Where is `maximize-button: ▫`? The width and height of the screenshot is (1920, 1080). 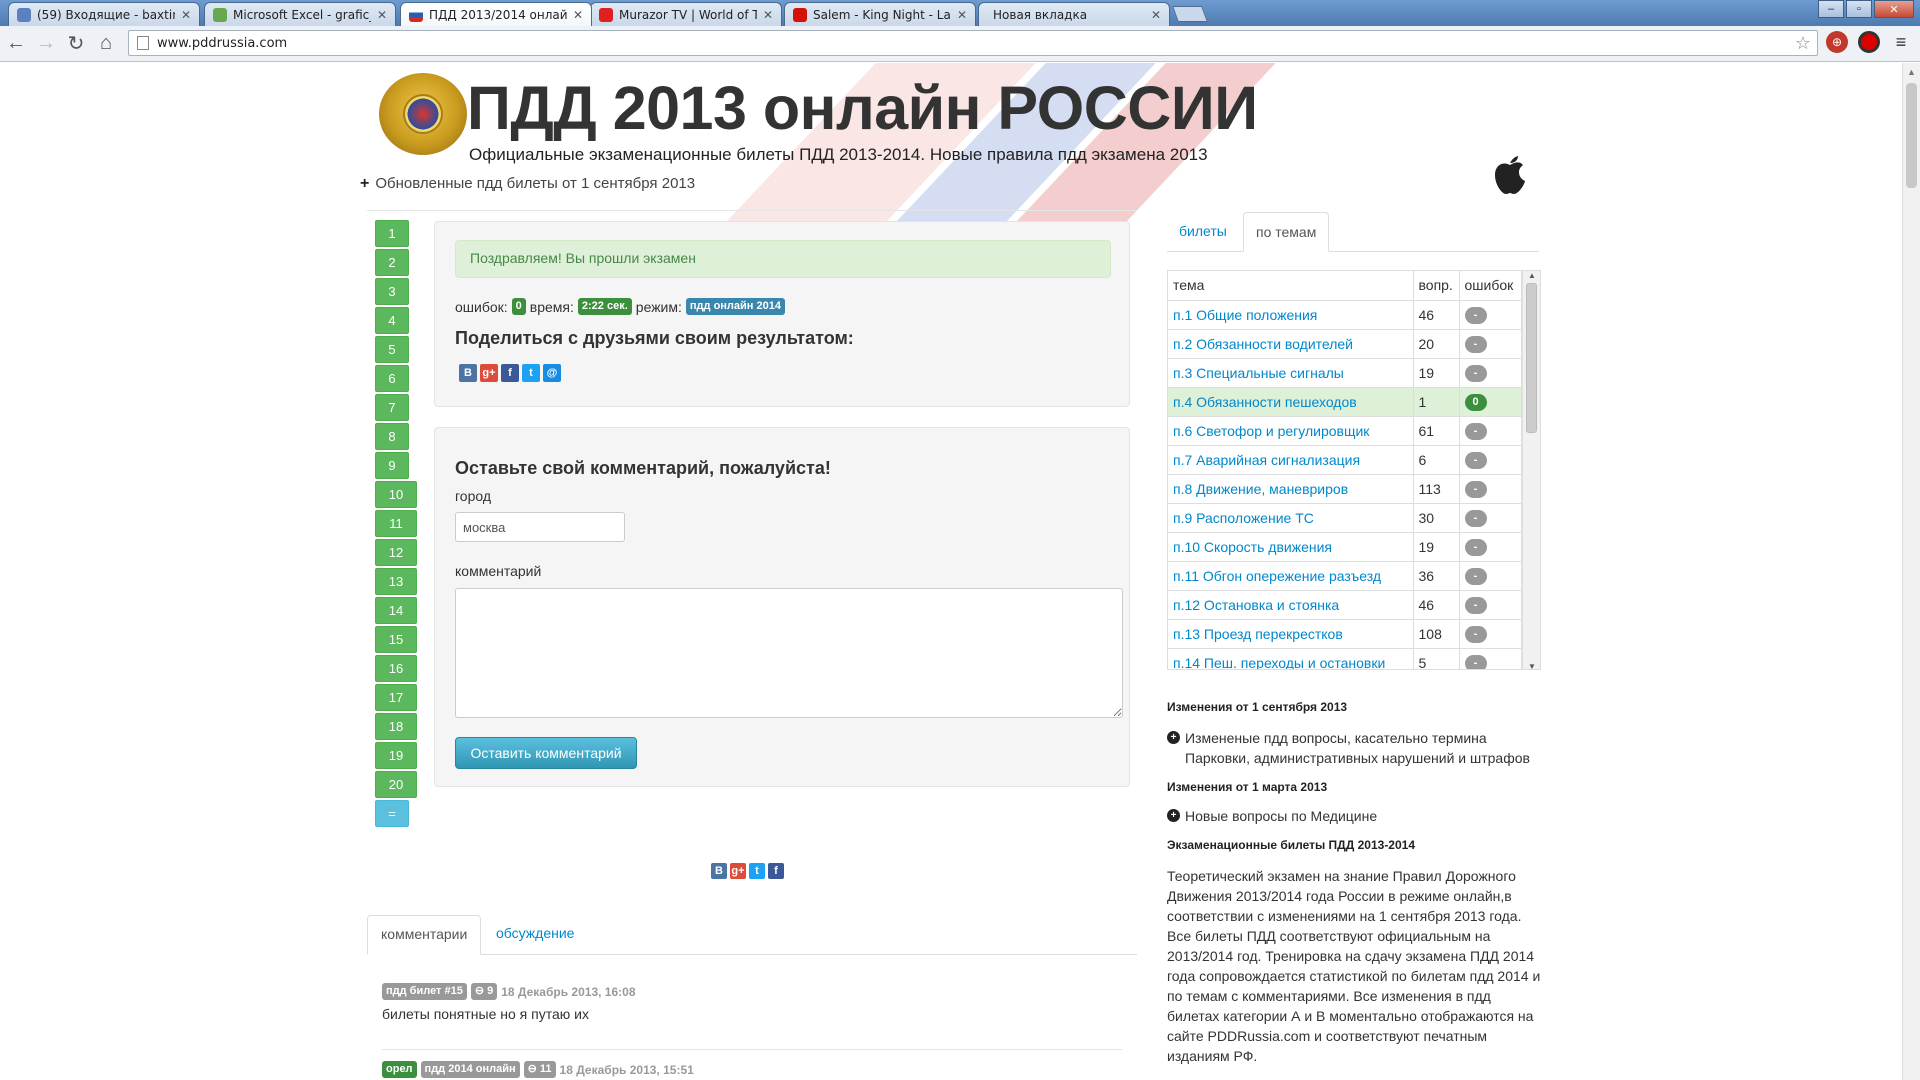
maximize-button: ▫ is located at coordinates (1859, 9).